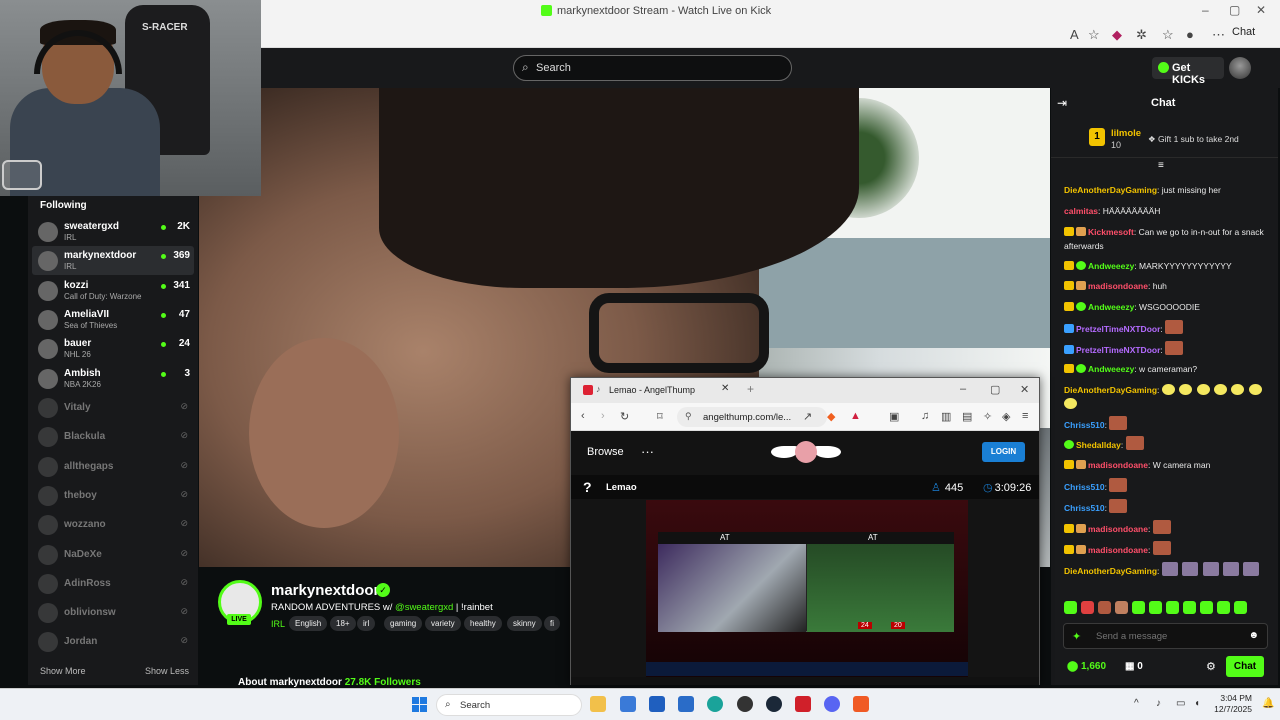 The width and height of the screenshot is (1280, 720). I want to click on taskbar-search: ⌕ Search, so click(509, 705).